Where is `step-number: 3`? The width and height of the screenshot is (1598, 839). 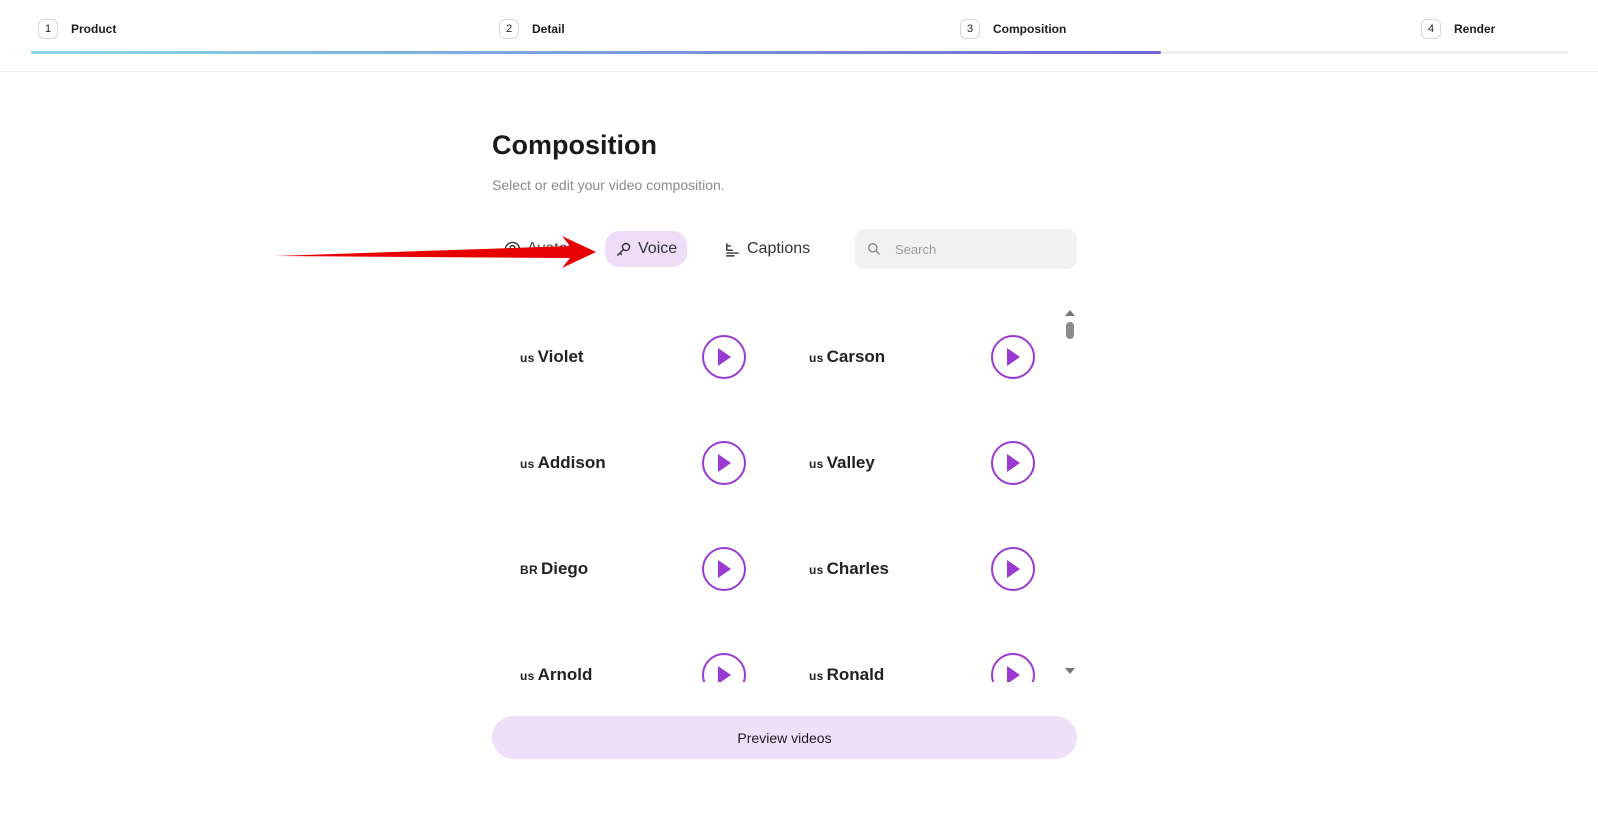 step-number: 3 is located at coordinates (970, 29).